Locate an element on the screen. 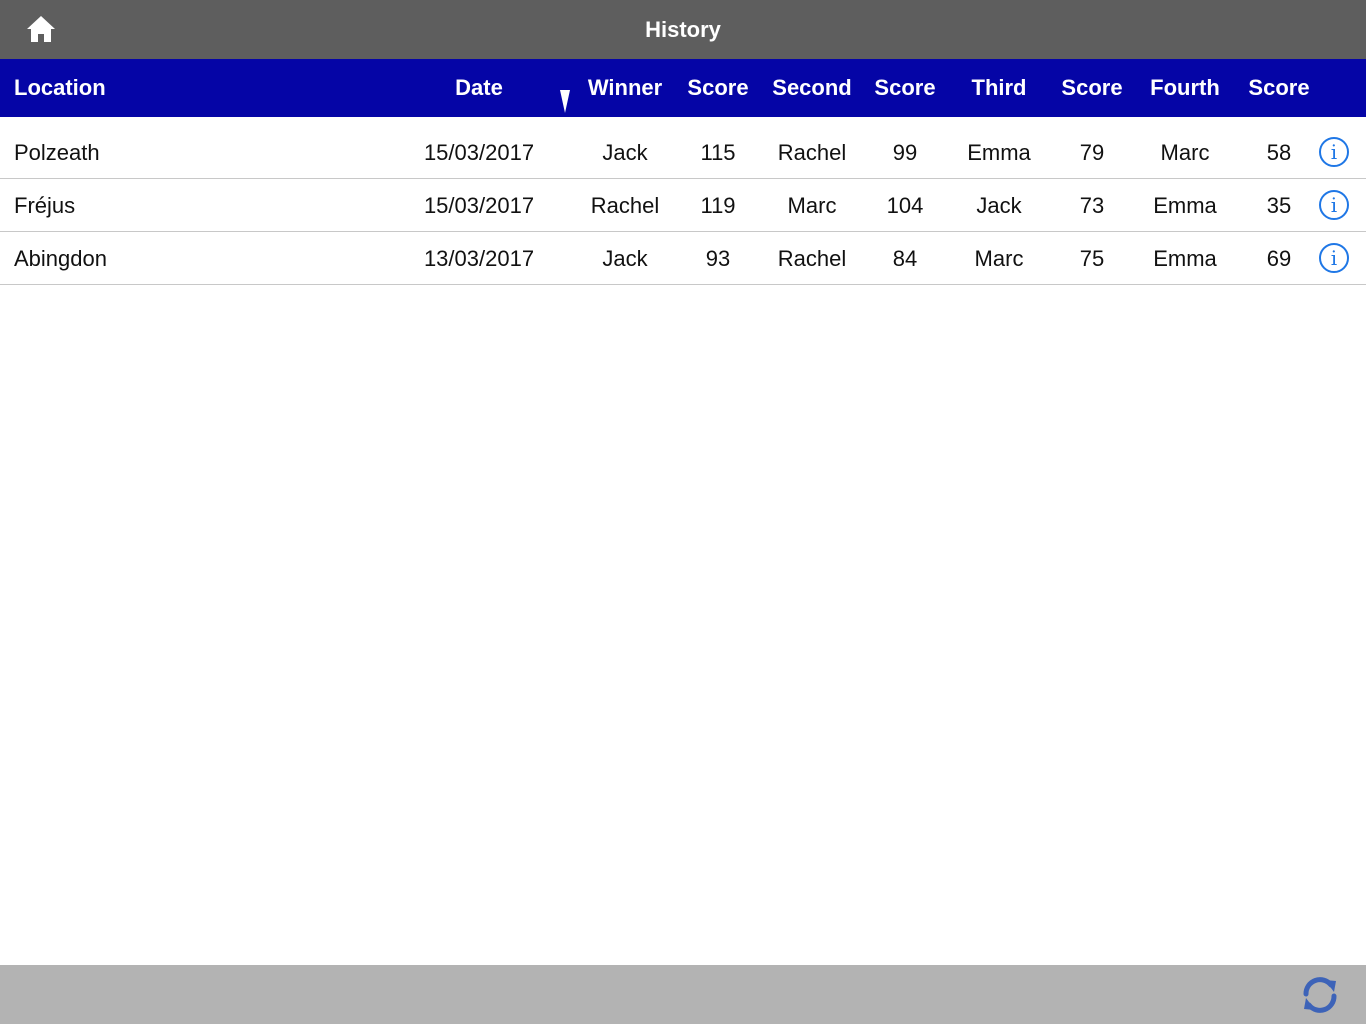  cell-fourth-score: 69 is located at coordinates (1279, 258).